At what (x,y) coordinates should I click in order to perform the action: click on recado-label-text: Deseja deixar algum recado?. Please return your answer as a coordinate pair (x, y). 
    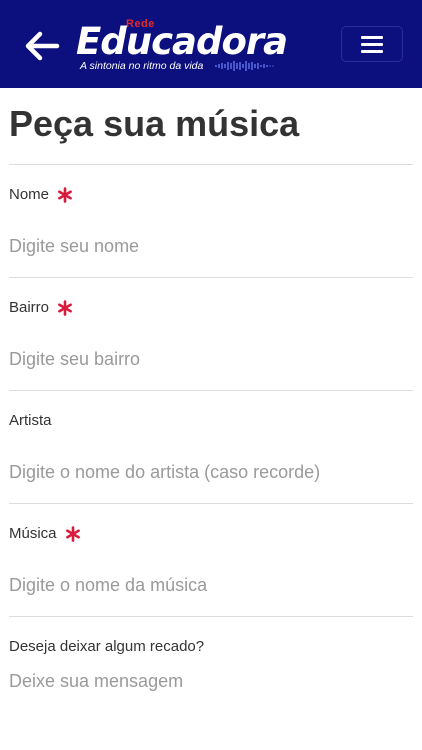
    Looking at the image, I should click on (107, 646).